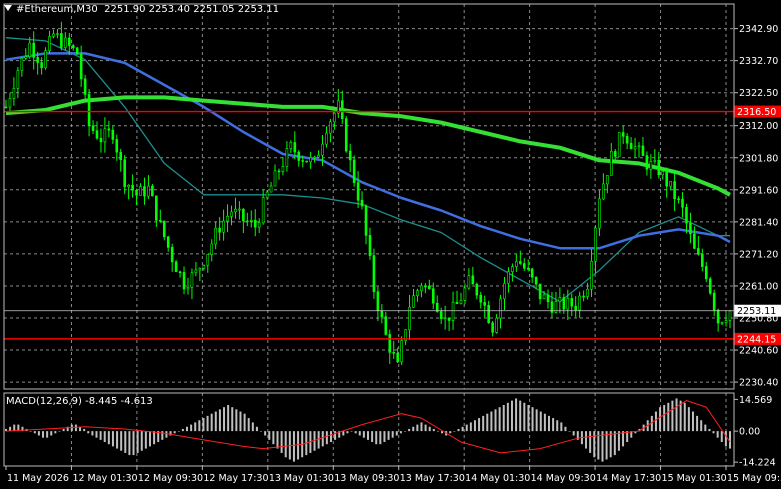 The height and width of the screenshot is (489, 781). Describe the element at coordinates (432, 478) in the screenshot. I see `time-tick-label: 13 May 17:30` at that location.